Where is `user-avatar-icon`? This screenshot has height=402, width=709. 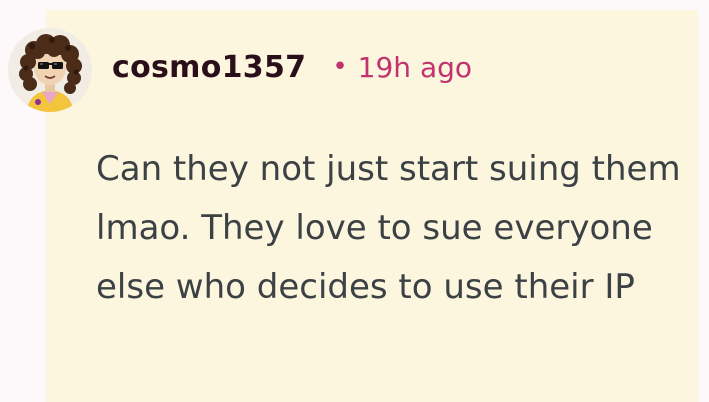 user-avatar-icon is located at coordinates (50, 70).